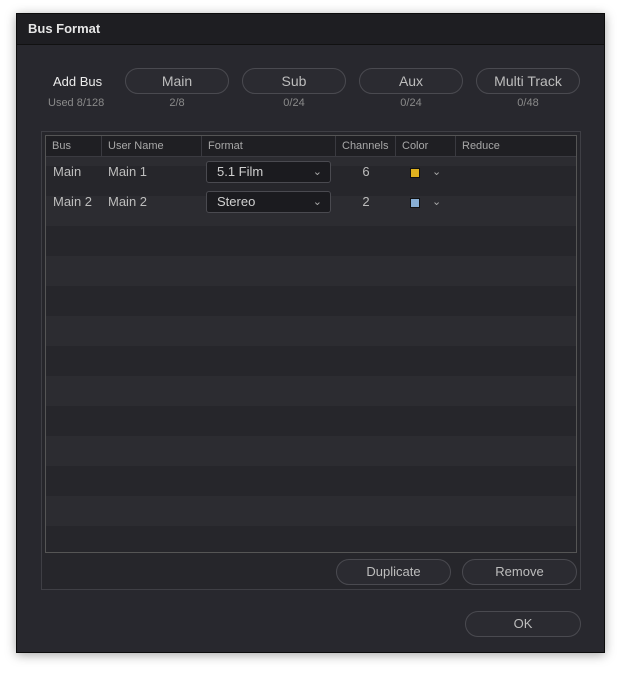  Describe the element at coordinates (177, 103) in the screenshot. I see `main-bus-count: 2/8` at that location.